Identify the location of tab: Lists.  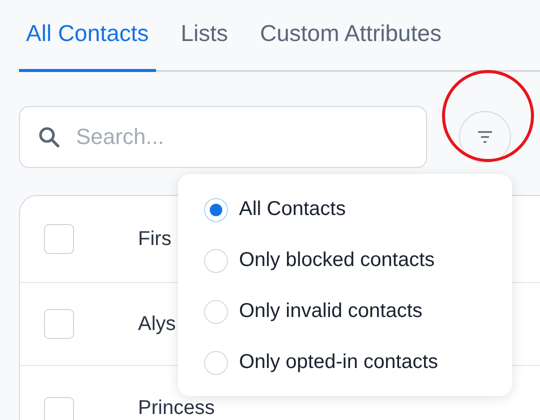
(205, 43).